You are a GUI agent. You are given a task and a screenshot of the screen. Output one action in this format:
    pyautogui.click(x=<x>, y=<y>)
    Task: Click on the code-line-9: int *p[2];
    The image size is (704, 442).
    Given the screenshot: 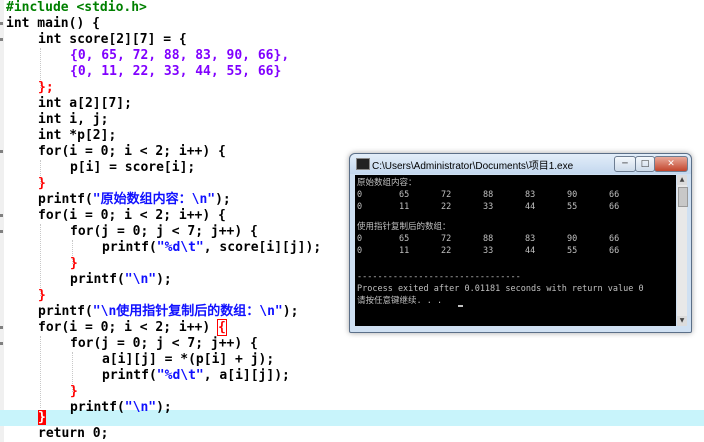 What is the action you would take?
    pyautogui.click(x=77, y=136)
    